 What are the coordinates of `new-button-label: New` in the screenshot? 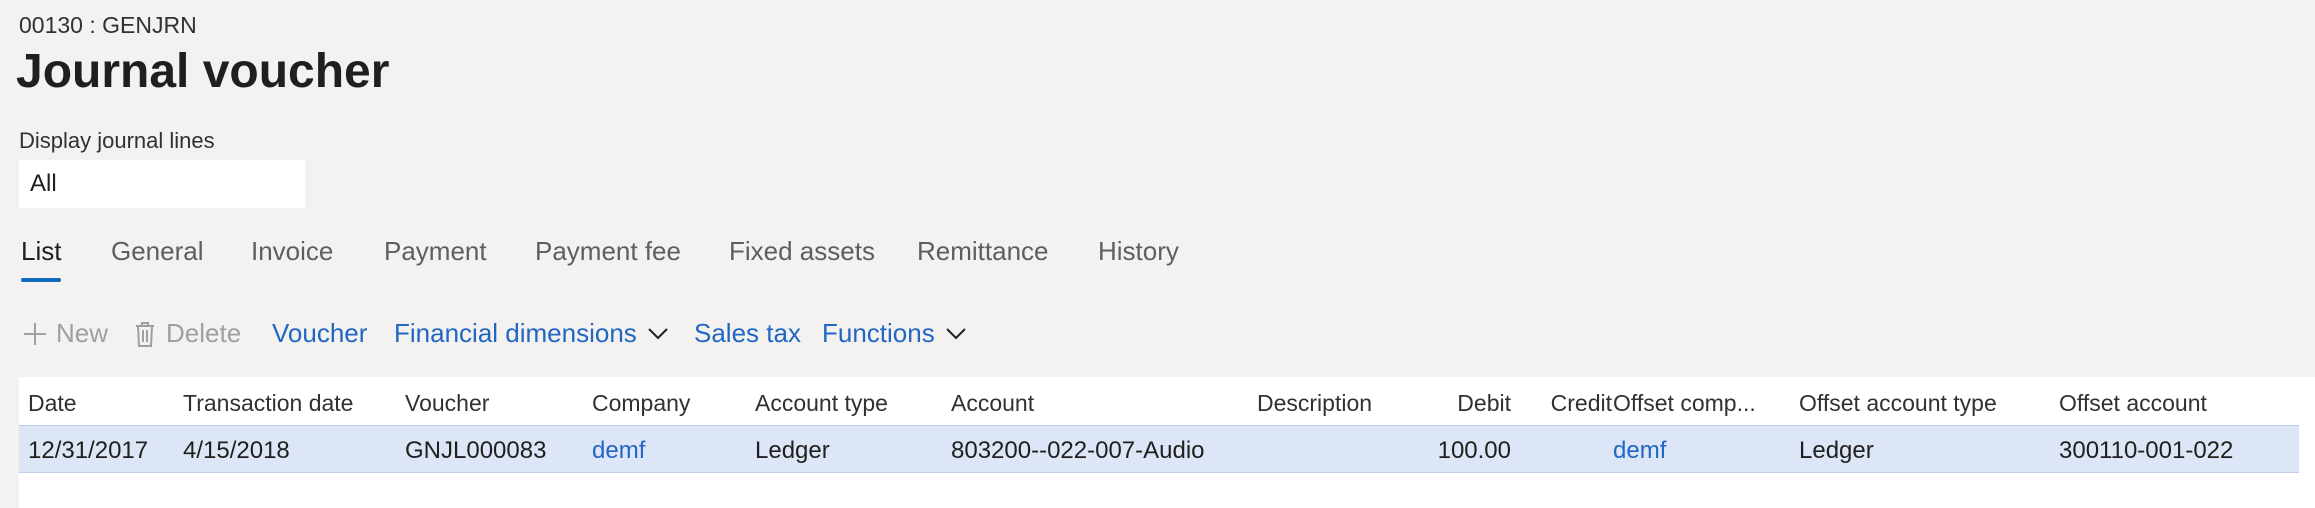 It's located at (82, 333).